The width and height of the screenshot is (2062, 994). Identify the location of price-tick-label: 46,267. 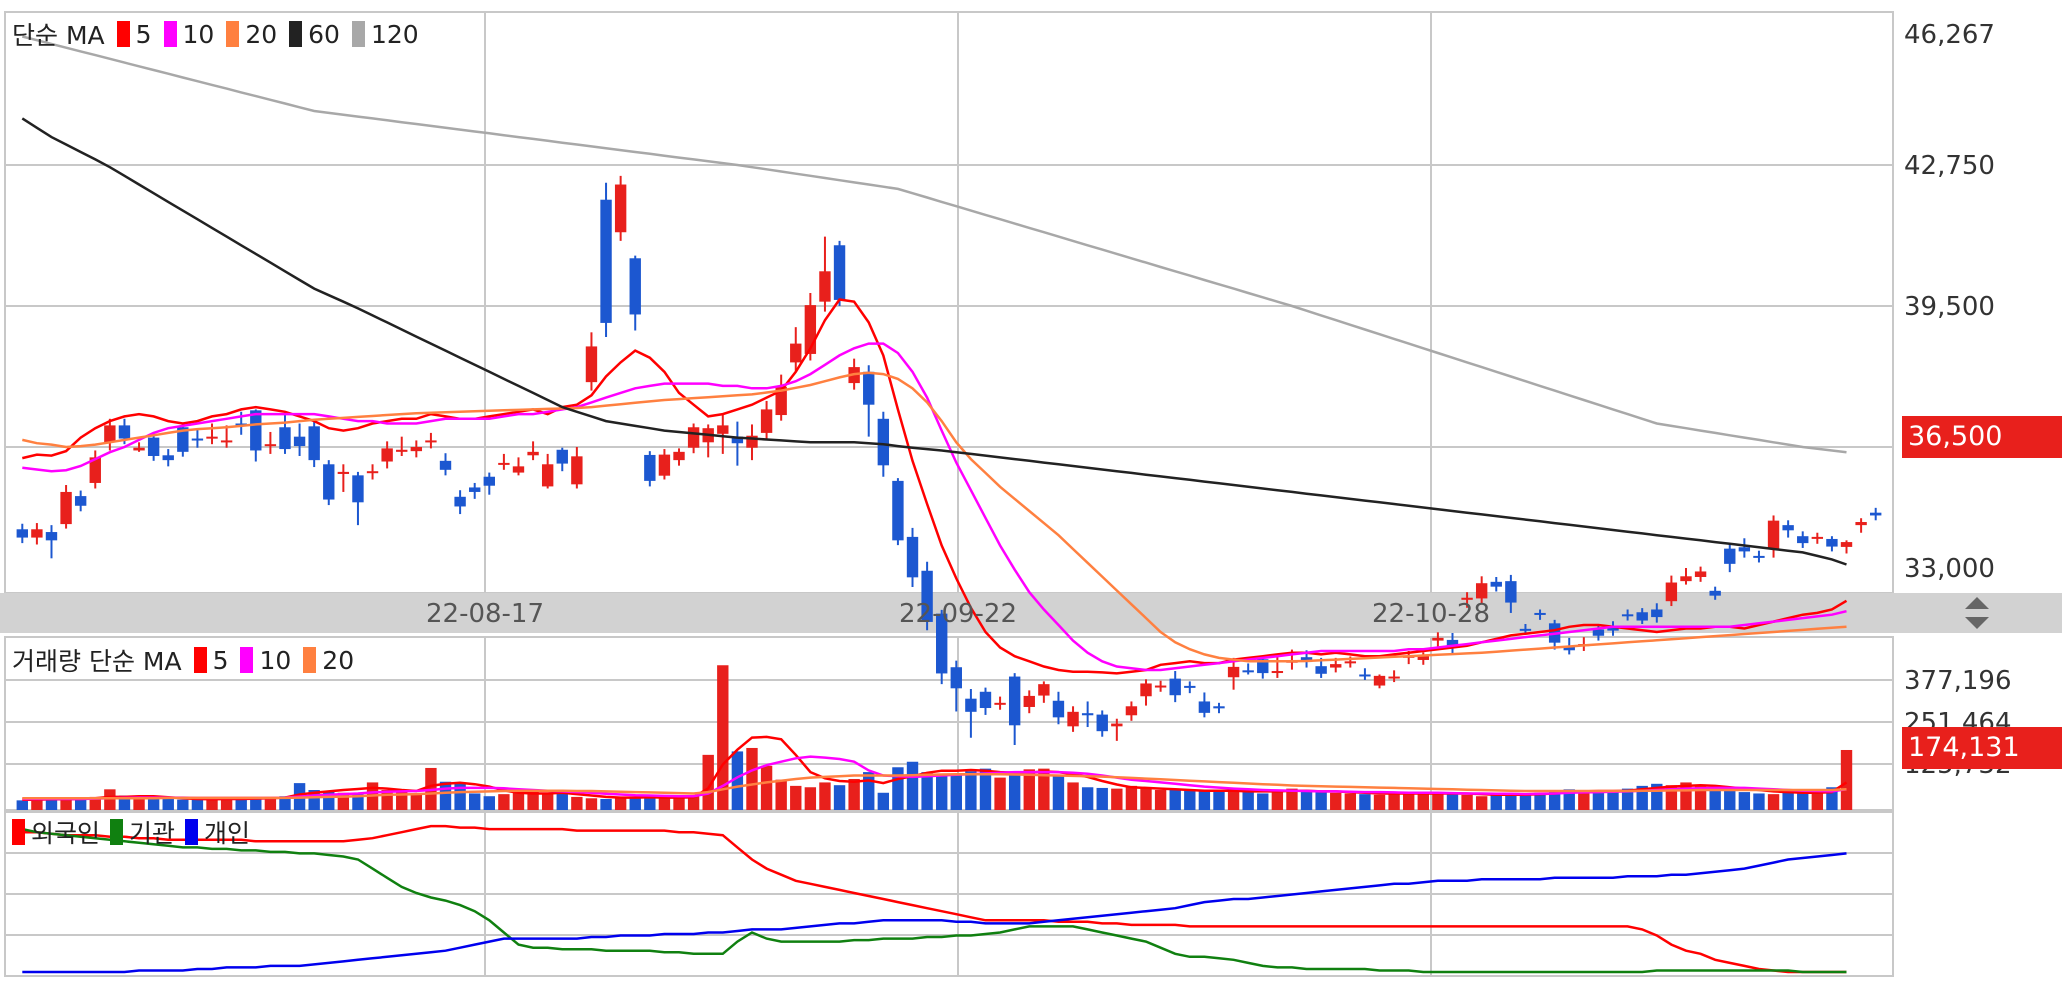
(1949, 35).